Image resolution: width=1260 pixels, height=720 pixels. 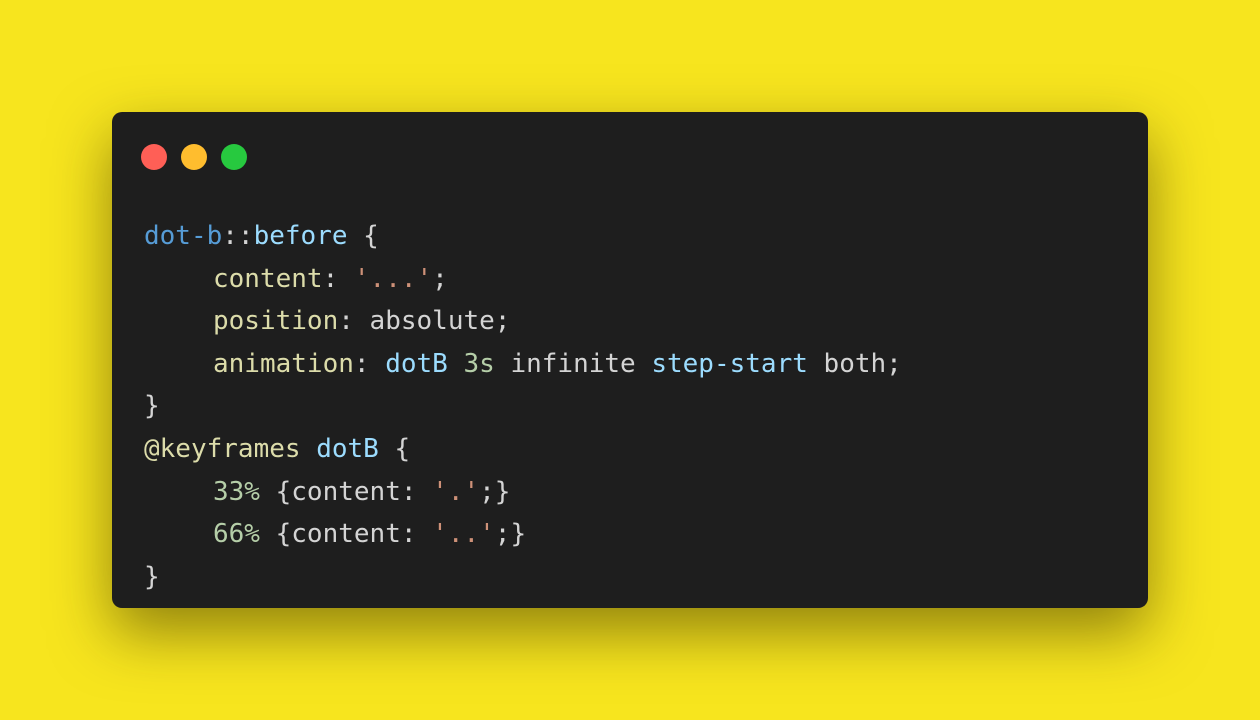 What do you see at coordinates (234, 157) in the screenshot?
I see `maximize-button` at bounding box center [234, 157].